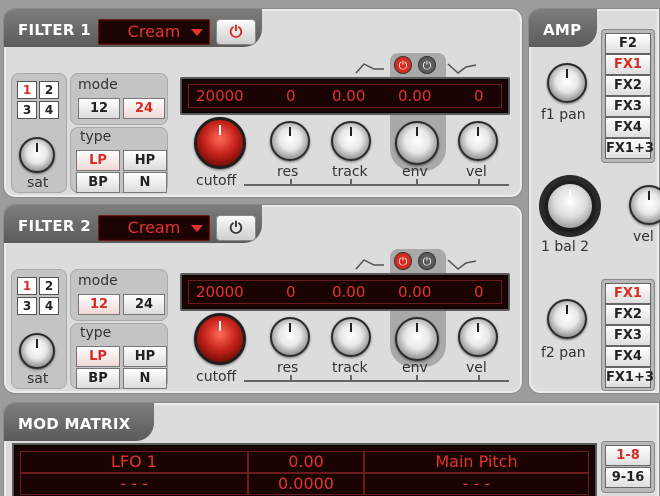  Describe the element at coordinates (369, 68) in the screenshot. I see `filter-1-envelope-shape-icon` at that location.